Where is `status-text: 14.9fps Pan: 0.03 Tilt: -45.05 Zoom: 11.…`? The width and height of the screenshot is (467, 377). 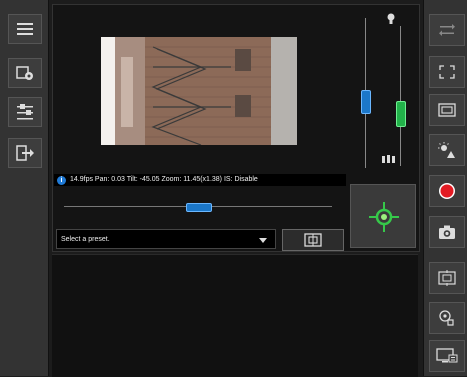 status-text: 14.9fps Pan: 0.03 Tilt: -45.05 Zoom: 11.… is located at coordinates (164, 179).